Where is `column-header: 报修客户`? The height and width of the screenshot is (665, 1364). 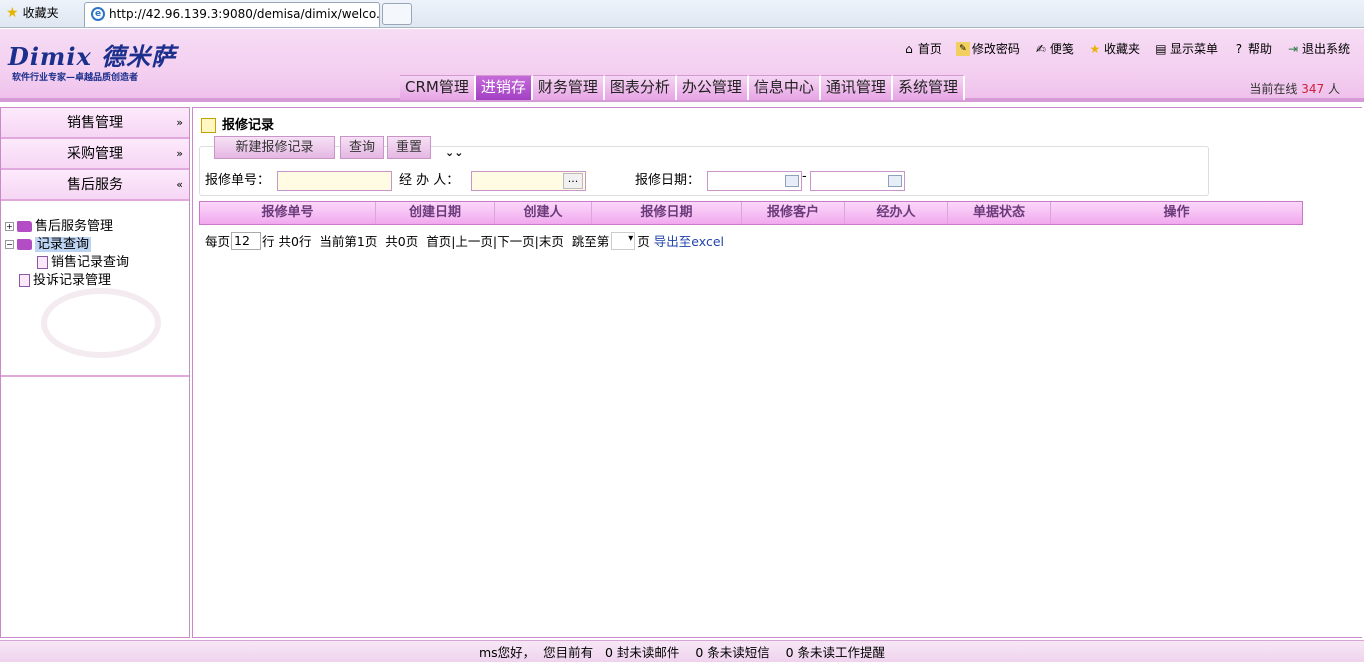
column-header: 报修客户 is located at coordinates (793, 213).